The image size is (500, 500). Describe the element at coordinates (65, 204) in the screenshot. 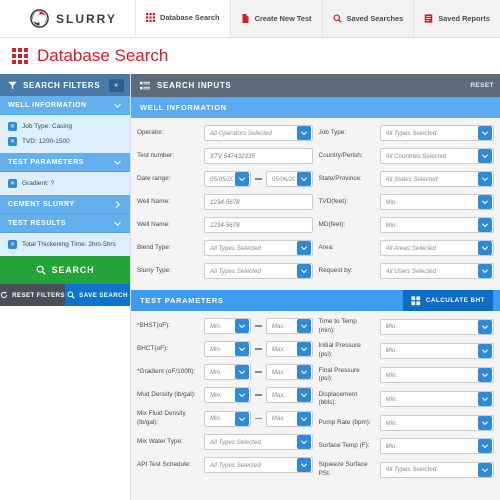

I see `sidebar-group-cement-slurry: CEMENT SLURRY` at that location.